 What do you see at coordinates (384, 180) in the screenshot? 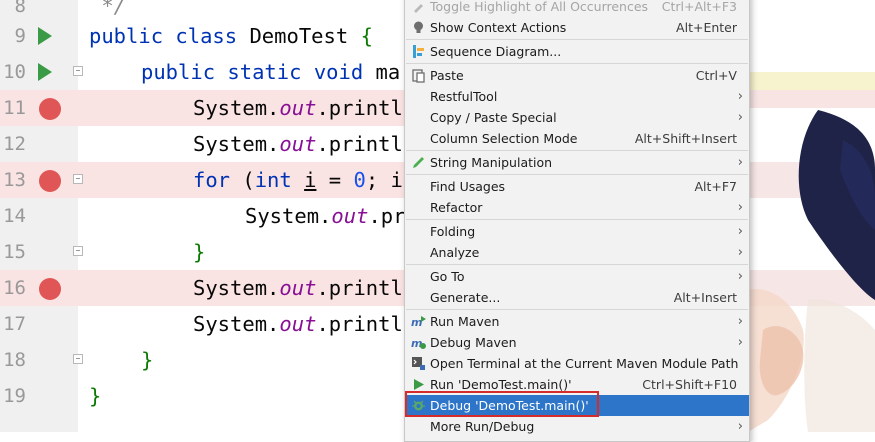
I see `code-fragment: ; i` at bounding box center [384, 180].